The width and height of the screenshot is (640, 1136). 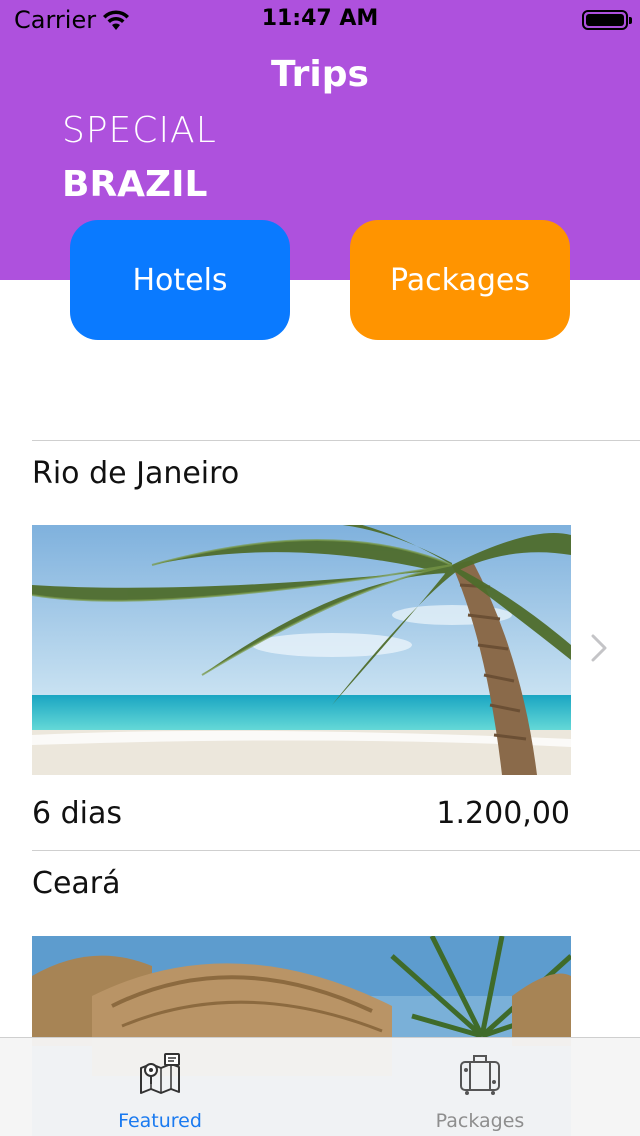 What do you see at coordinates (160, 1073) in the screenshot?
I see `map-icon` at bounding box center [160, 1073].